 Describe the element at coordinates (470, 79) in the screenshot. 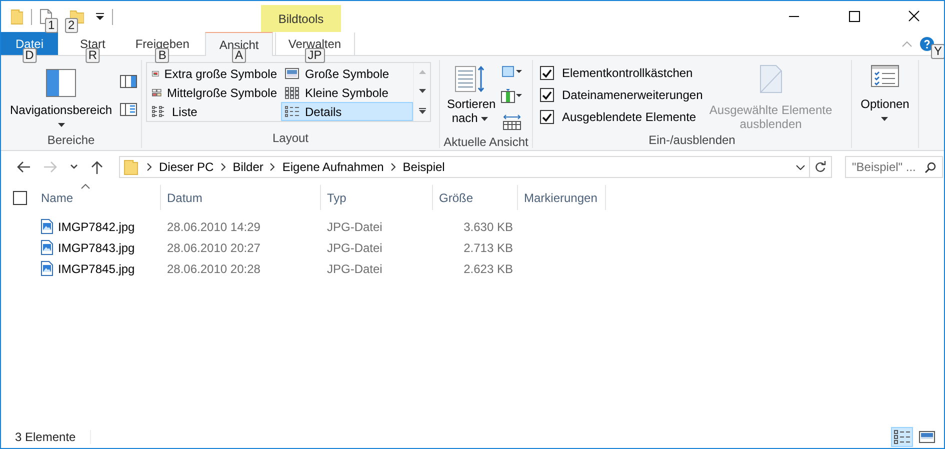

I see `sort-table-icon` at that location.